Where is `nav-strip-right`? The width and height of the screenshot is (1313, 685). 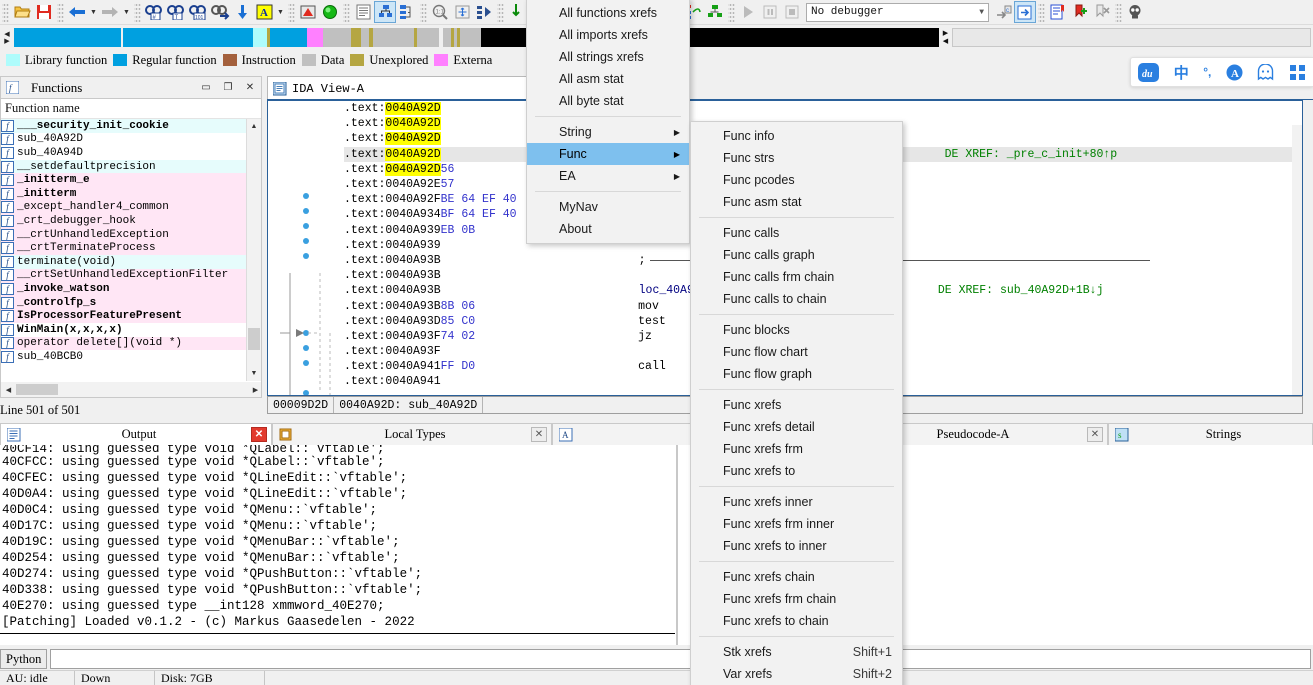 nav-strip-right is located at coordinates (691, 37).